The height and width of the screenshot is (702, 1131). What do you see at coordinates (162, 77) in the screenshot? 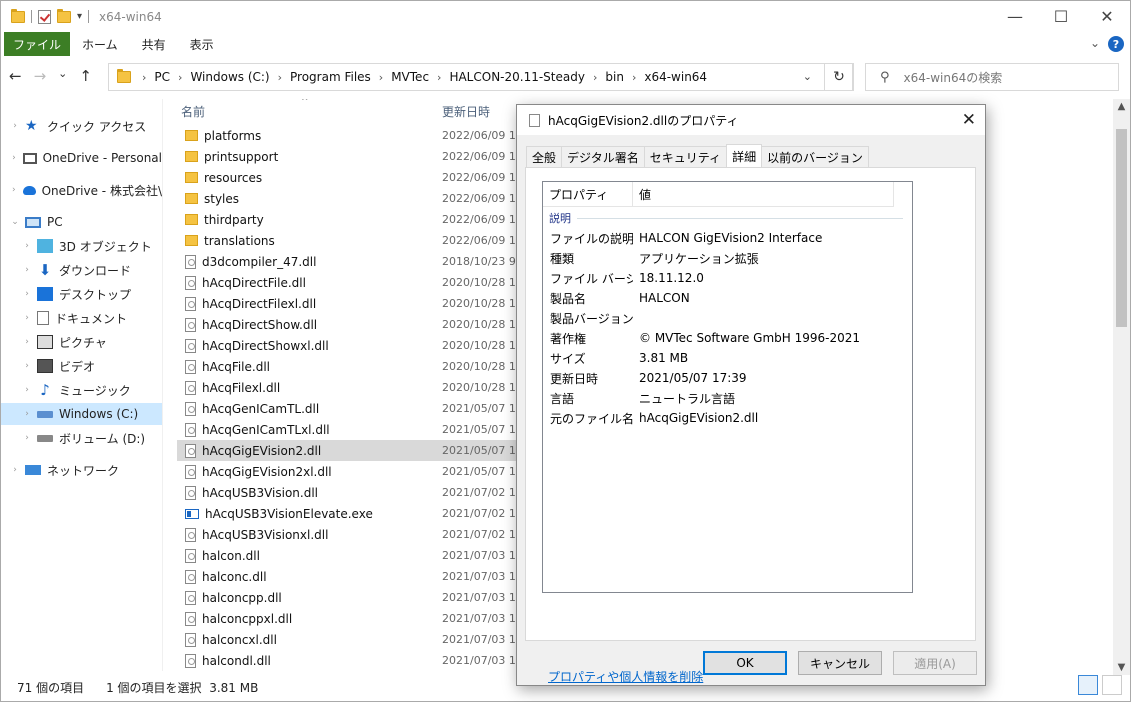
I see `breadcrumb-pc: PC` at bounding box center [162, 77].